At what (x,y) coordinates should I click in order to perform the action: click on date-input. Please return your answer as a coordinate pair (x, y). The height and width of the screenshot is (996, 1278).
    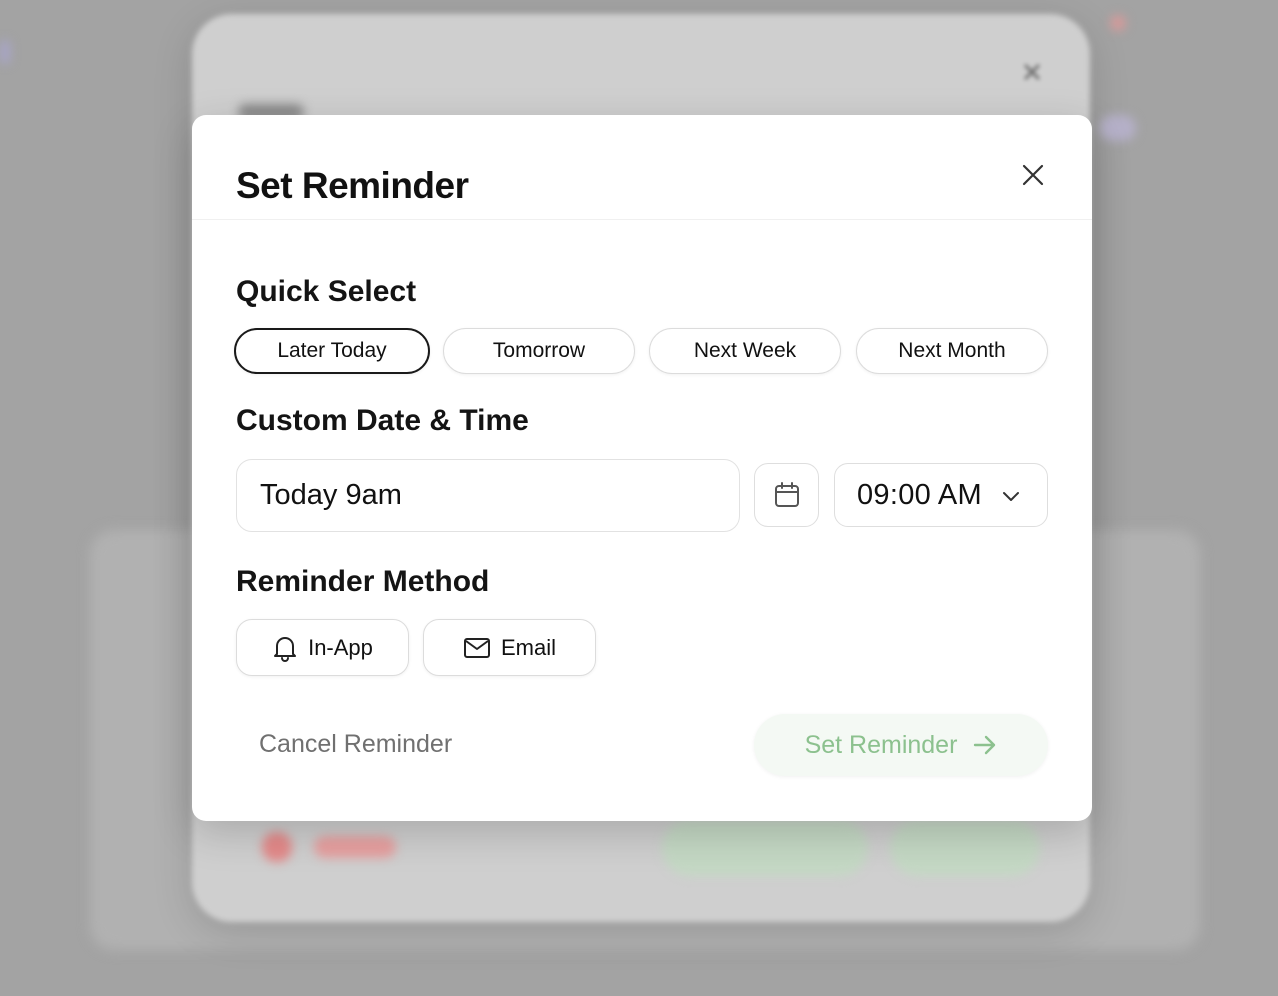
    Looking at the image, I should click on (488, 495).